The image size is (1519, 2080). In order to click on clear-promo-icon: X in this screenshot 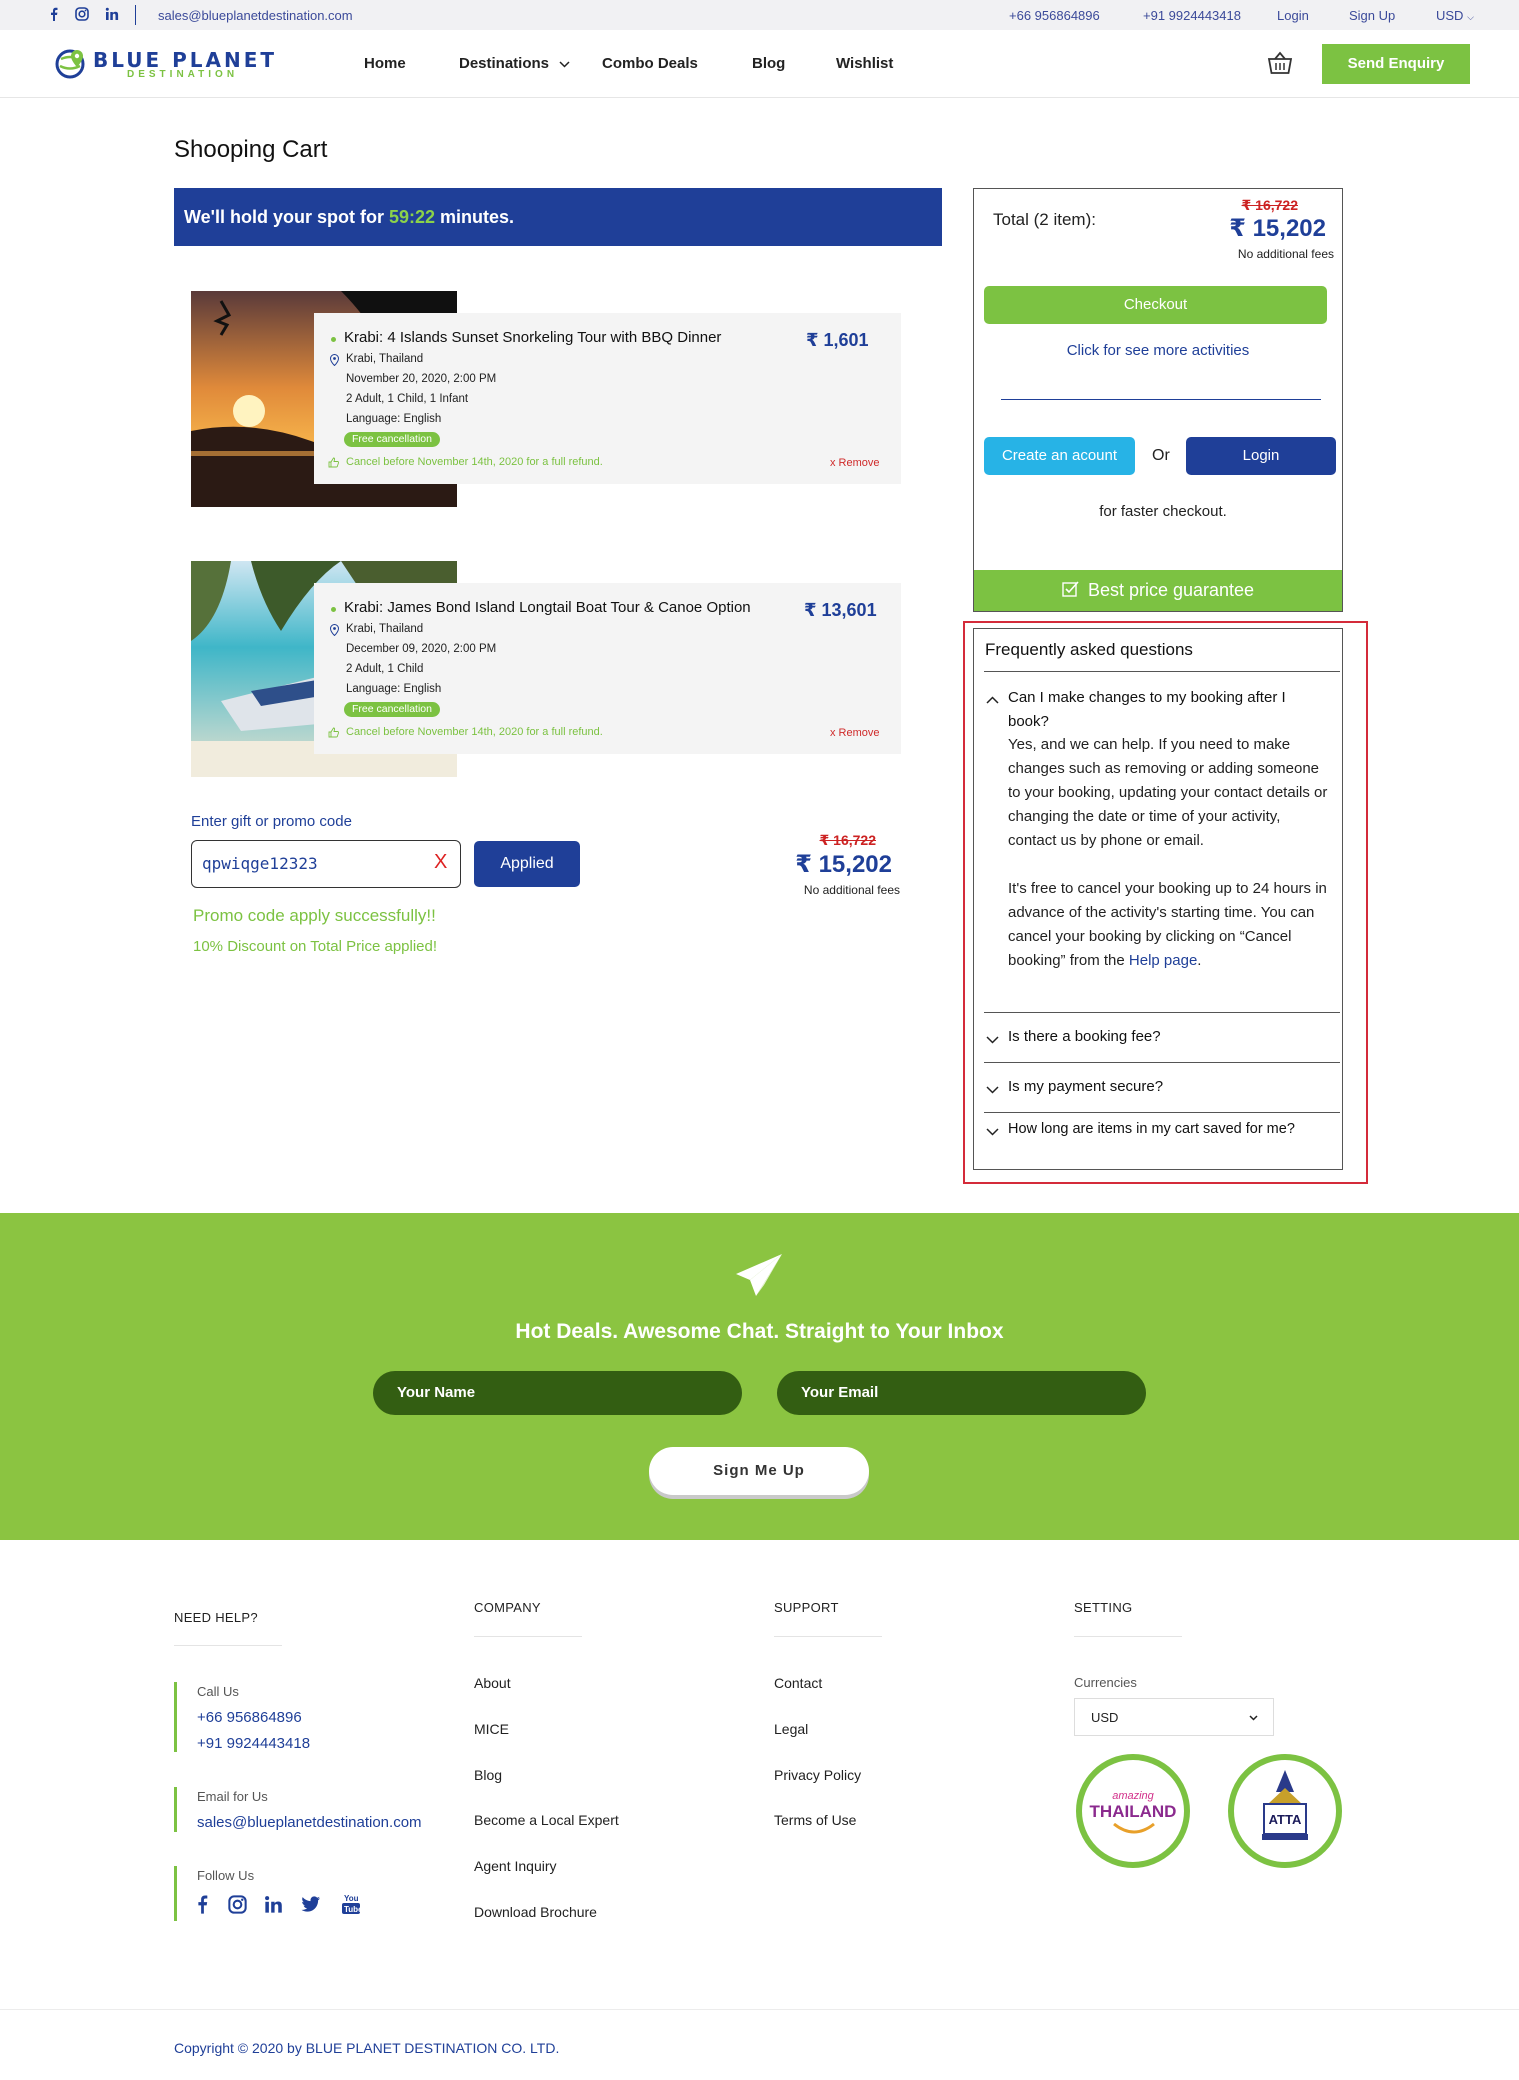, I will do `click(440, 862)`.